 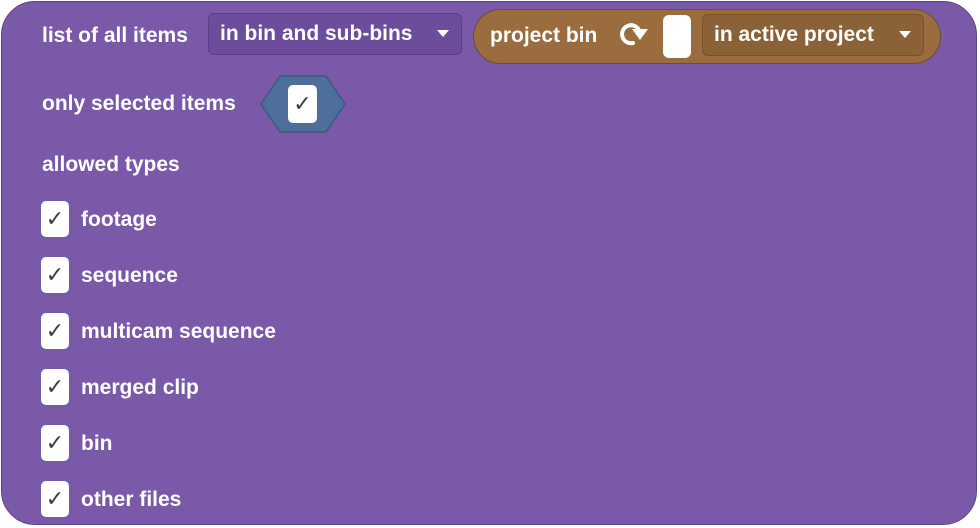 What do you see at coordinates (129, 275) in the screenshot?
I see `type-label-sequence: sequence` at bounding box center [129, 275].